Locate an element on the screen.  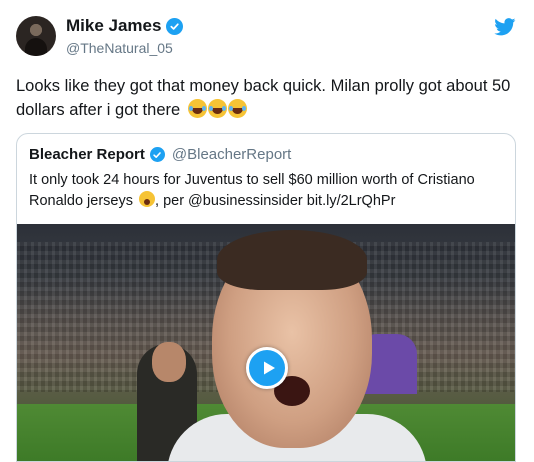
author-display-name: Mike James is located at coordinates (113, 26).